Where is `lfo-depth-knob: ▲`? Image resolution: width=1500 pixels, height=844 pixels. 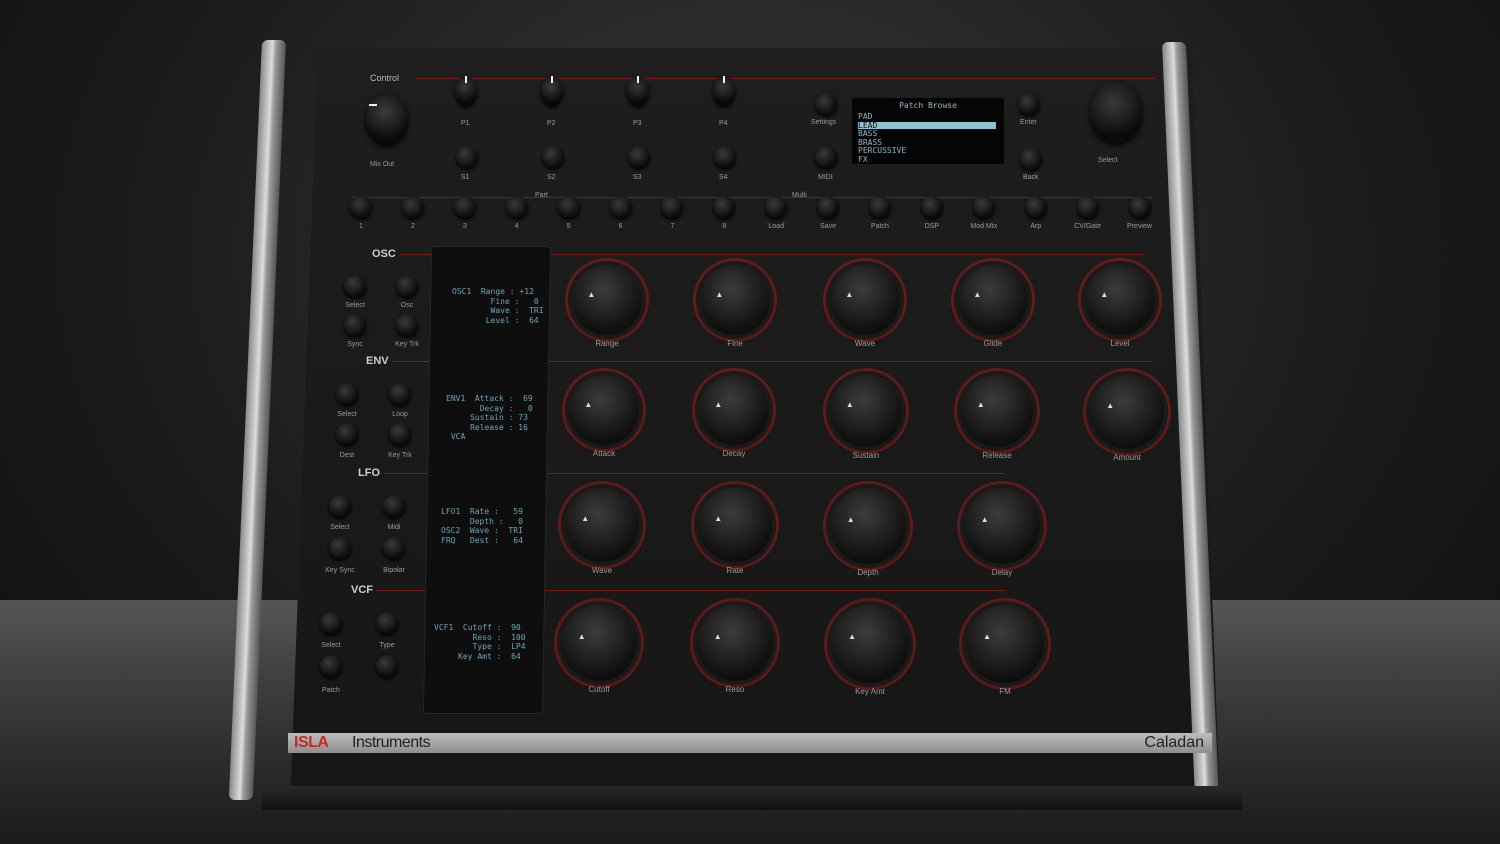 lfo-depth-knob: ▲ is located at coordinates (868, 526).